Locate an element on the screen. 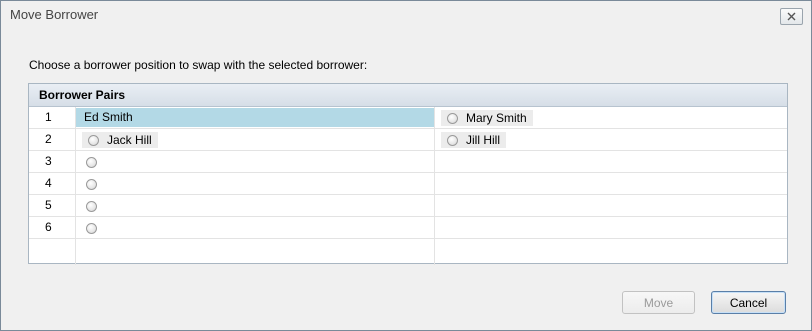  table-row: 2 Jack Hill Jill Hill is located at coordinates (408, 140).